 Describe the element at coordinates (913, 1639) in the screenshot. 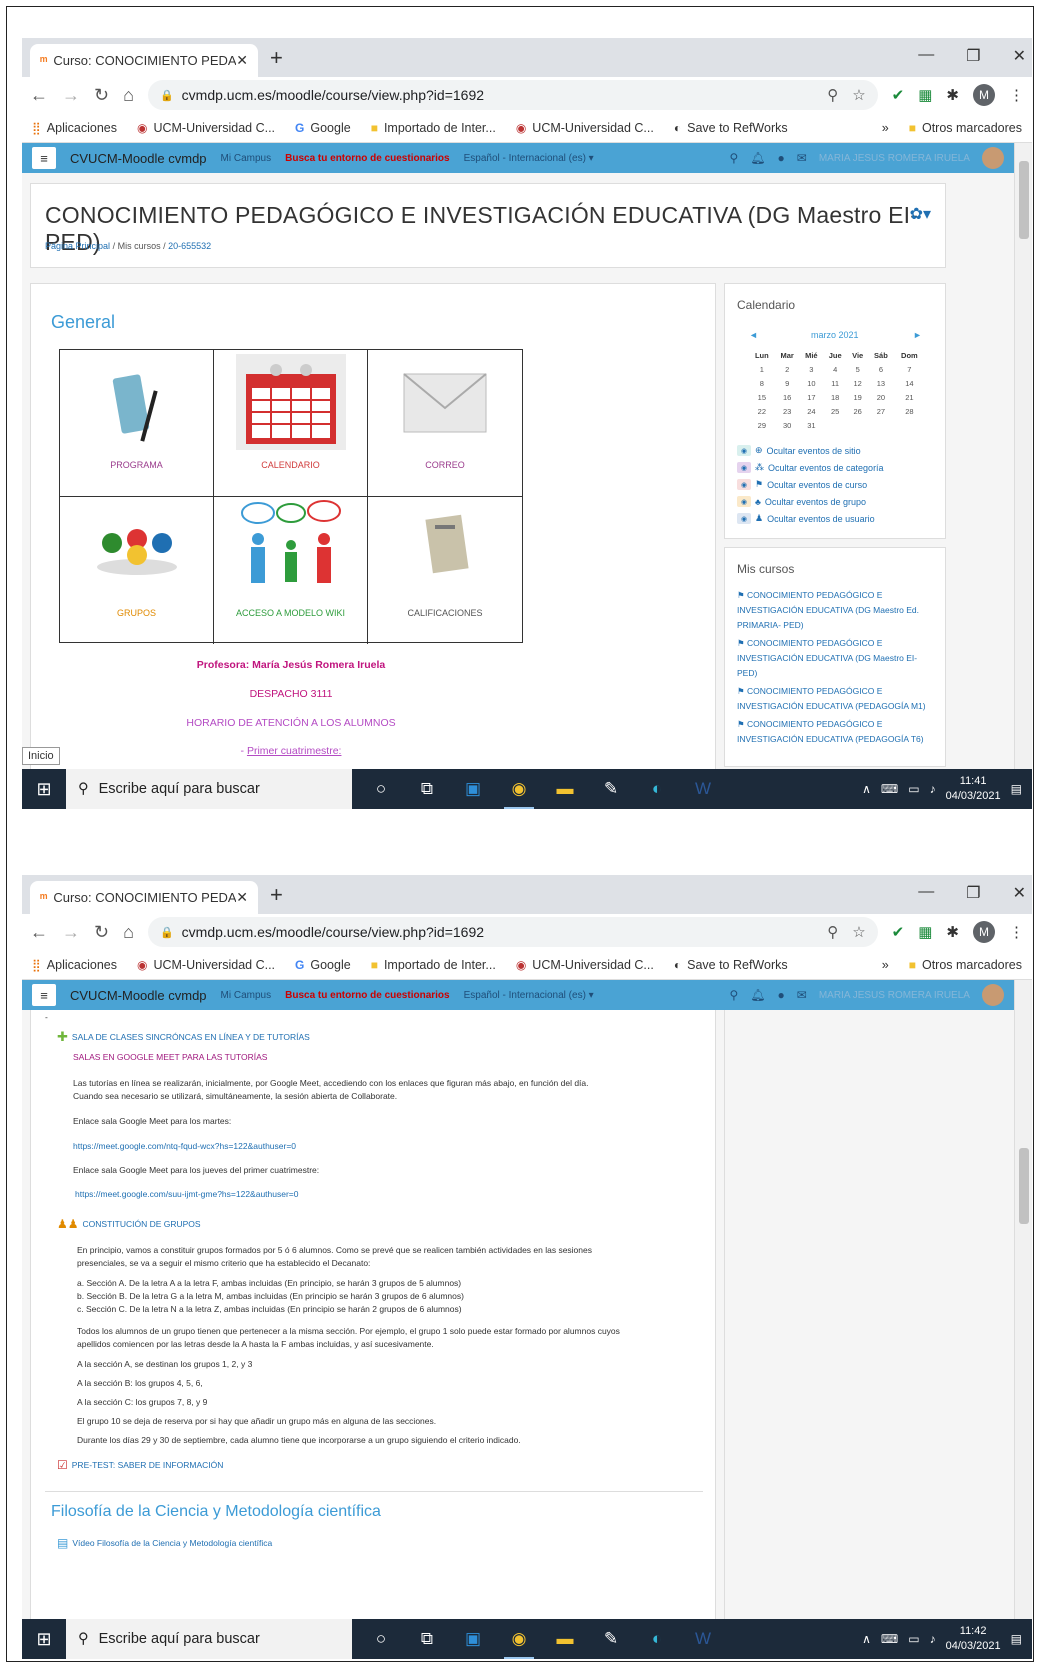

I see `network-icon: ▭` at that location.